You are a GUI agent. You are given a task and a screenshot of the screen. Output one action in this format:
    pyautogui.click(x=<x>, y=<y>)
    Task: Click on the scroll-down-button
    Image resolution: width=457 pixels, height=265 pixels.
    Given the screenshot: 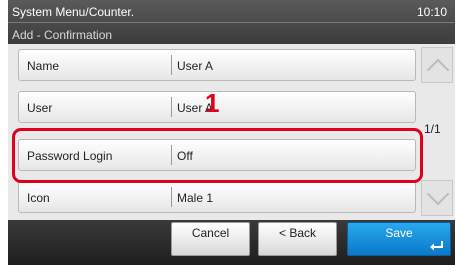 What is the action you would take?
    pyautogui.click(x=437, y=198)
    